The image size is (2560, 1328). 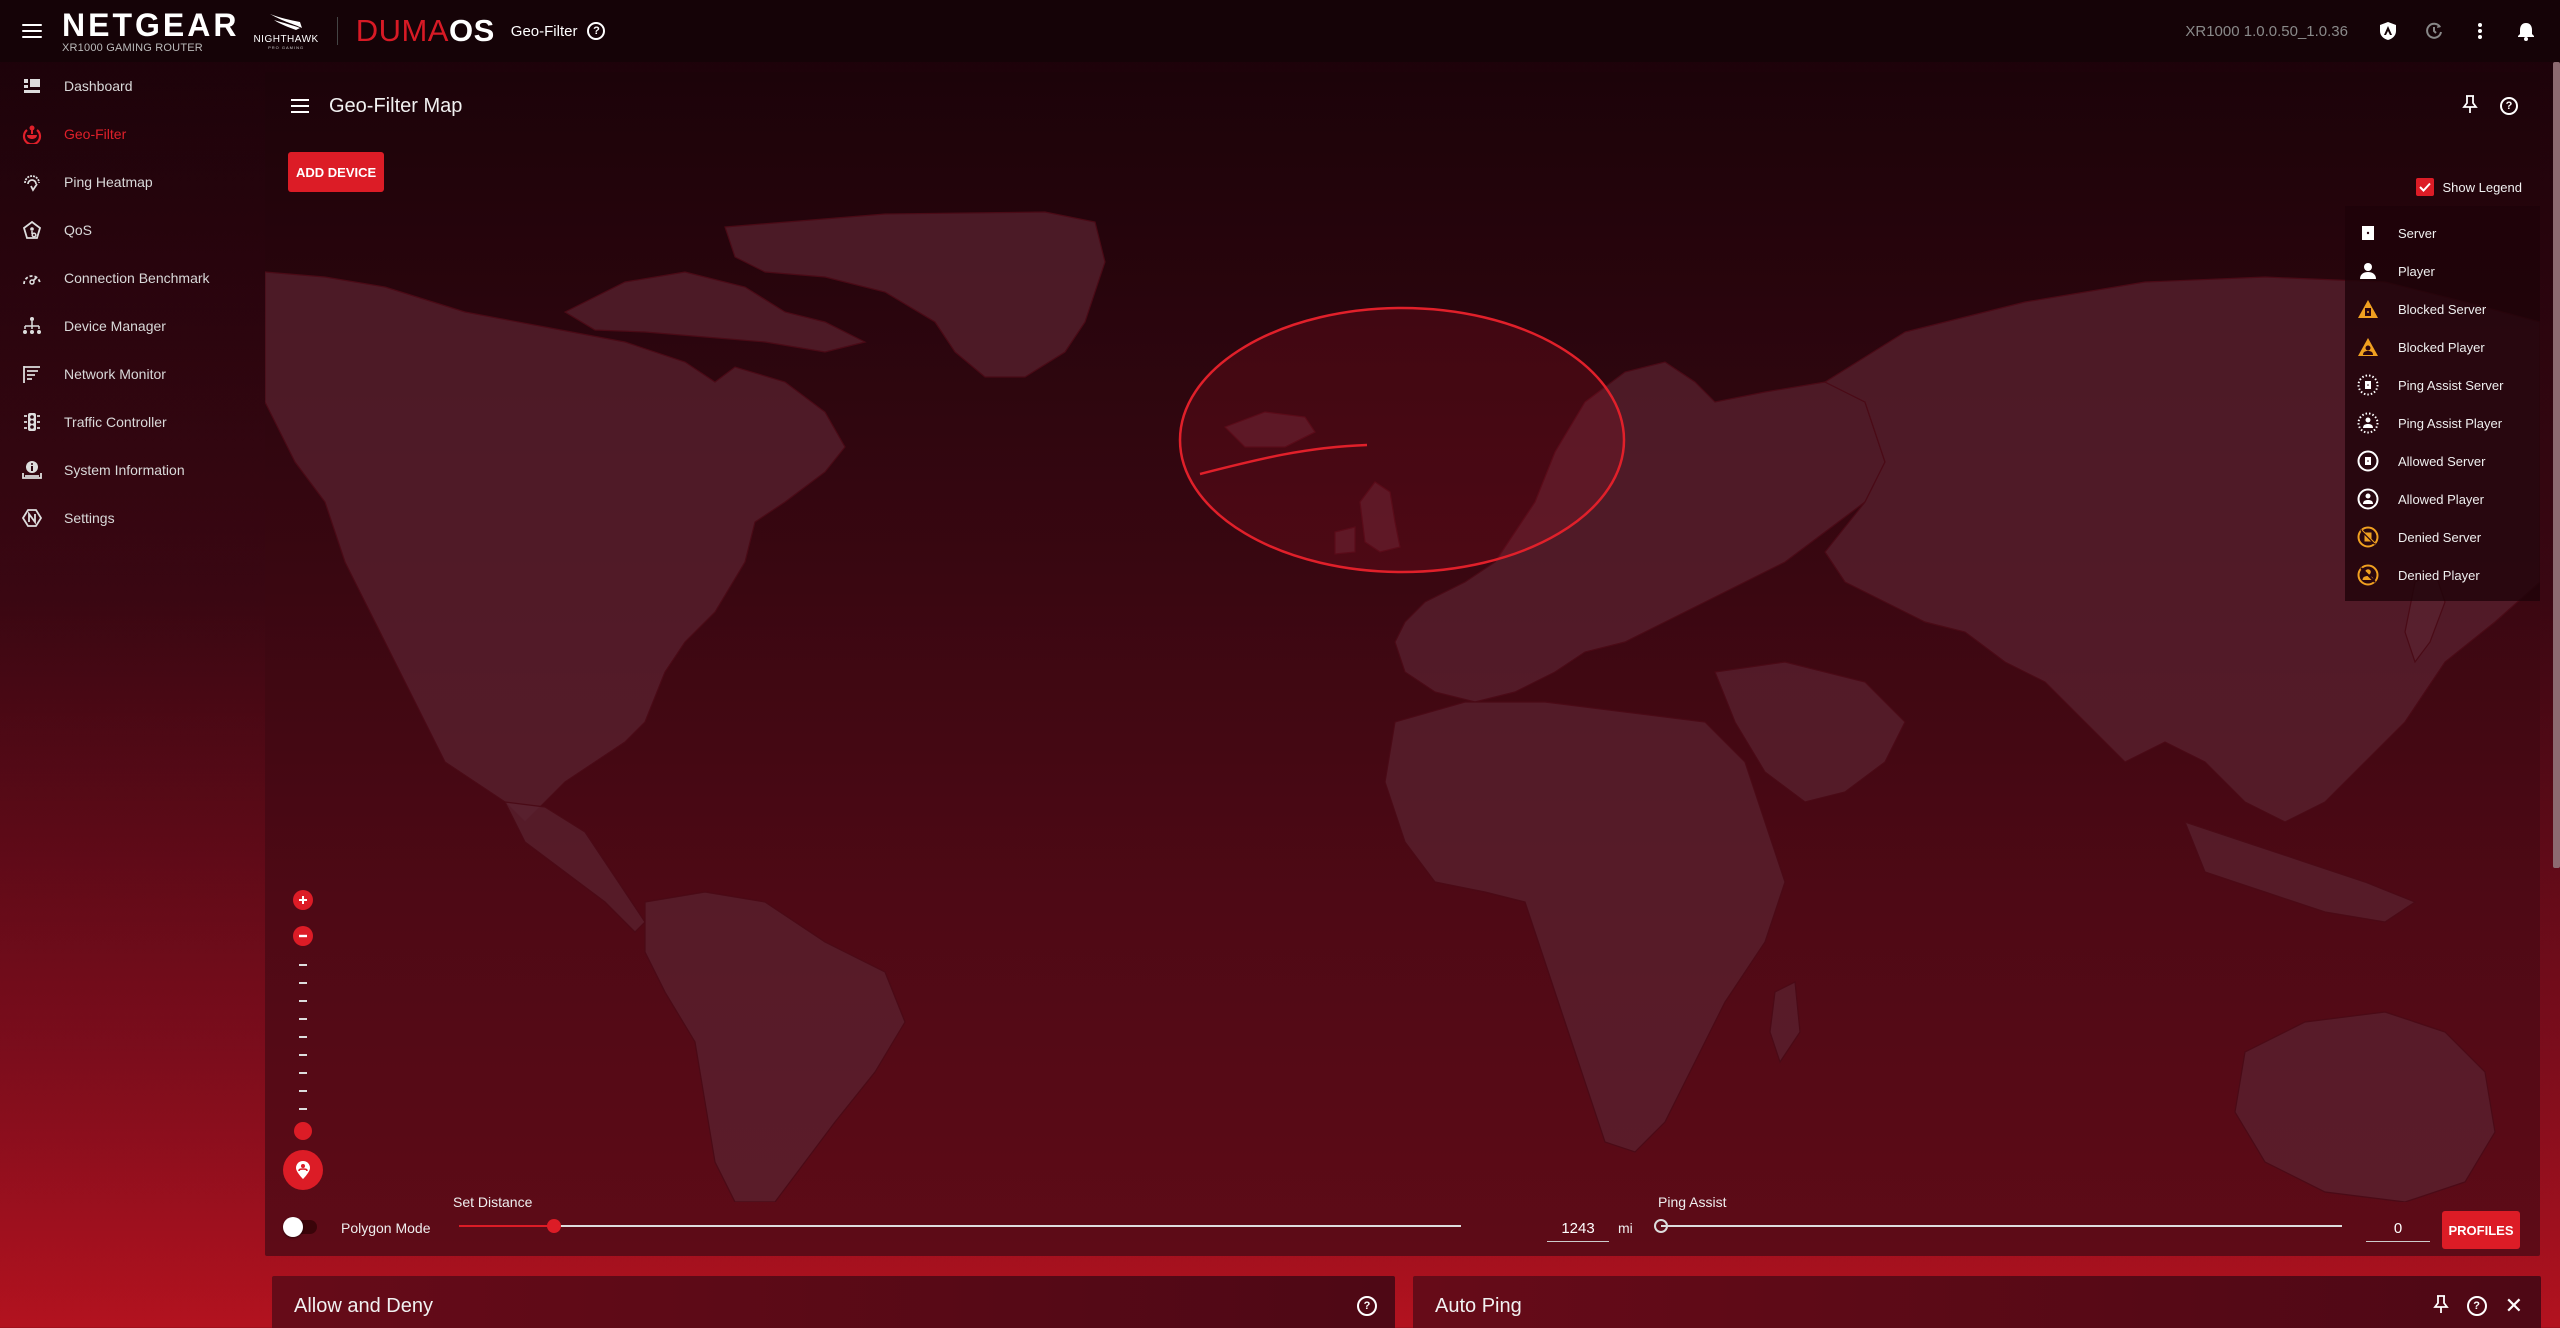 I want to click on sidebar-item-device-manager: Device Manager, so click(x=126, y=326).